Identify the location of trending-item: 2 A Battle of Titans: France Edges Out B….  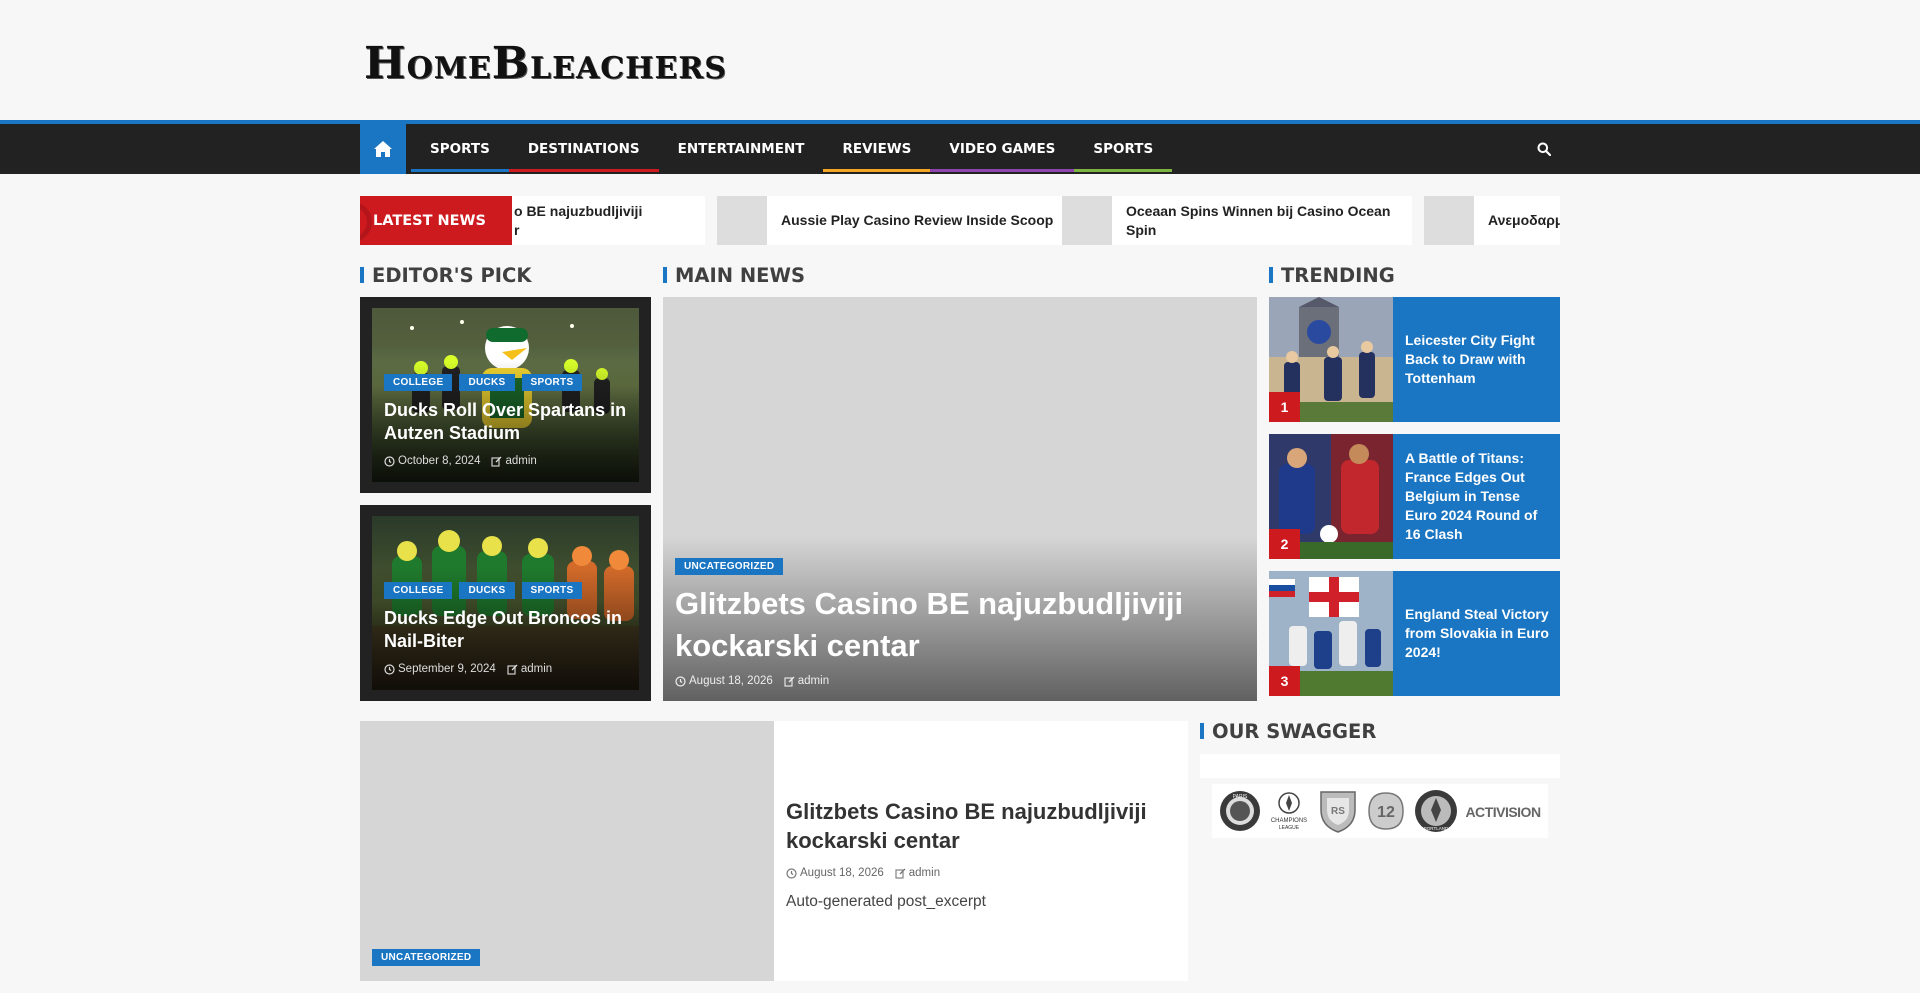
(1414, 496).